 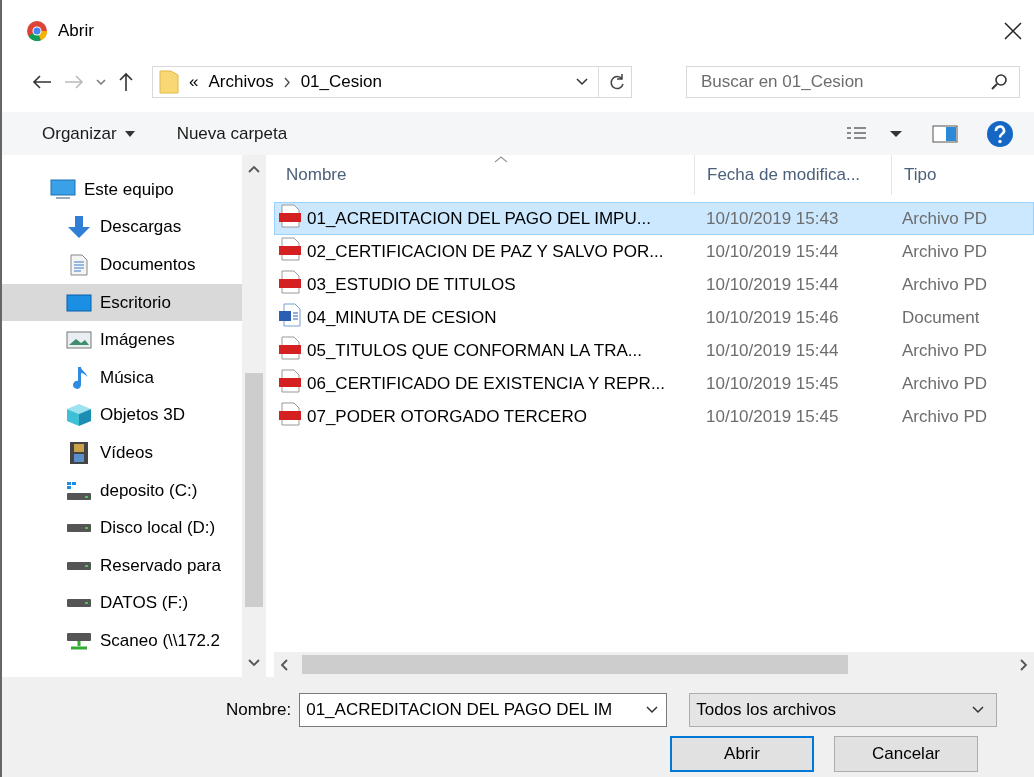 What do you see at coordinates (79, 227) in the screenshot?
I see `down-arrow-icon` at bounding box center [79, 227].